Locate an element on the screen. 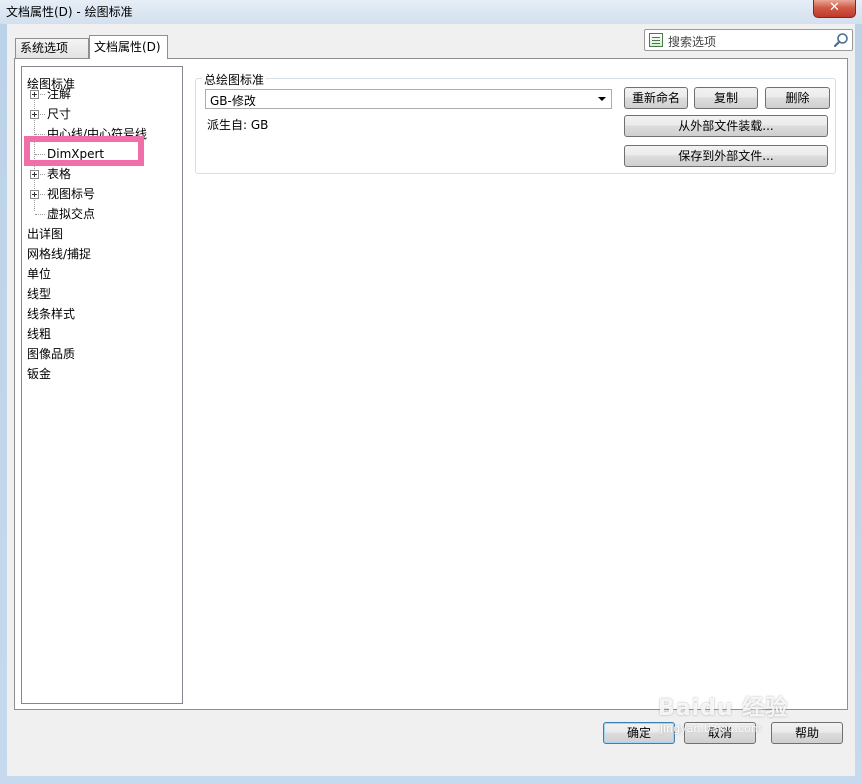 The width and height of the screenshot is (862, 784). watermark-brand: Baidu 经验 is located at coordinates (723, 708).